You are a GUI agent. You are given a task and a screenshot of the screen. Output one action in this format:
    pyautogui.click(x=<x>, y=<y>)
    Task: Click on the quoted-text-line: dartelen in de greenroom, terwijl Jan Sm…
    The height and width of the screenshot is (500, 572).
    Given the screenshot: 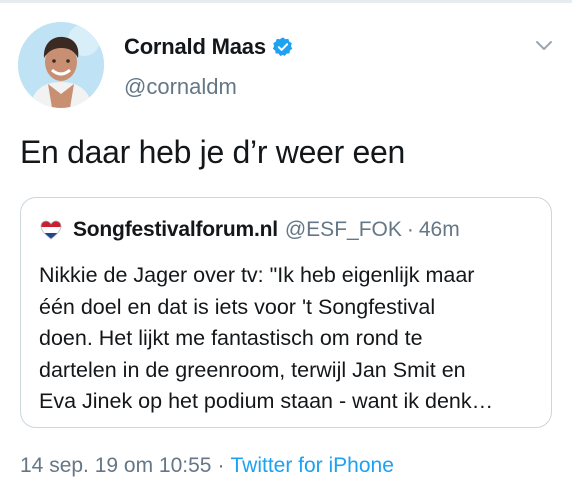 What is the action you would take?
    pyautogui.click(x=252, y=369)
    